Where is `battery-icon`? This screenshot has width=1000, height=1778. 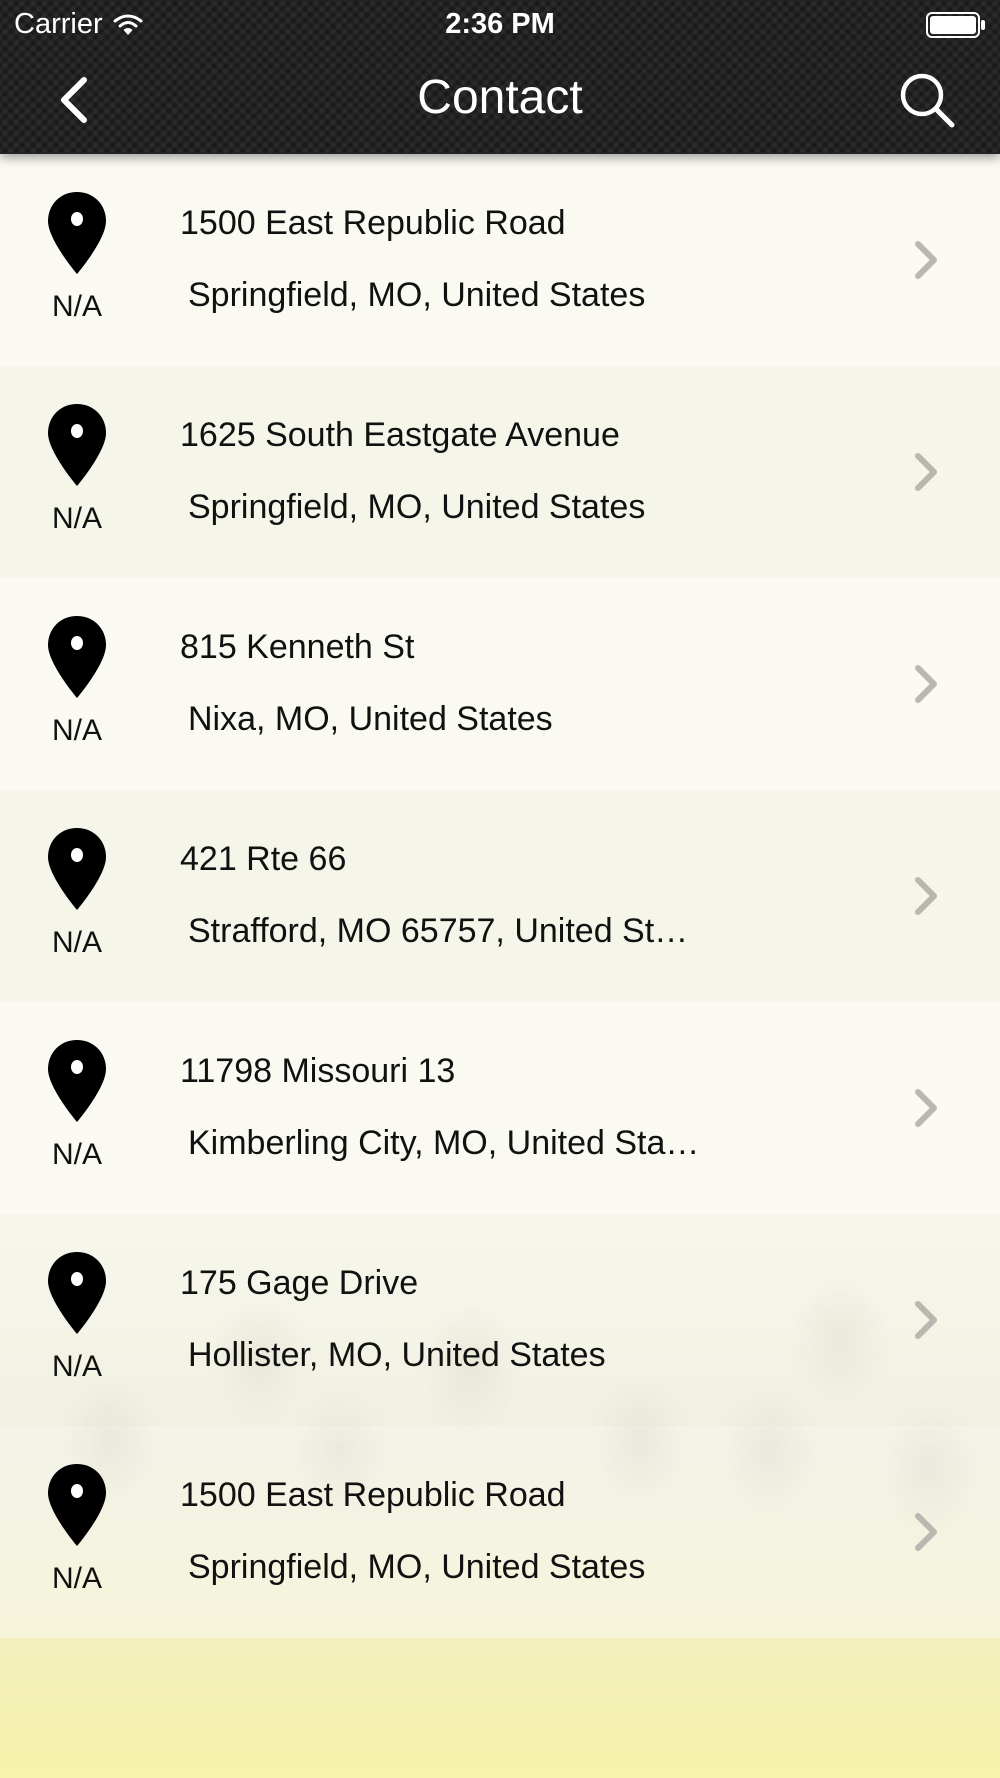 battery-icon is located at coordinates (955, 25).